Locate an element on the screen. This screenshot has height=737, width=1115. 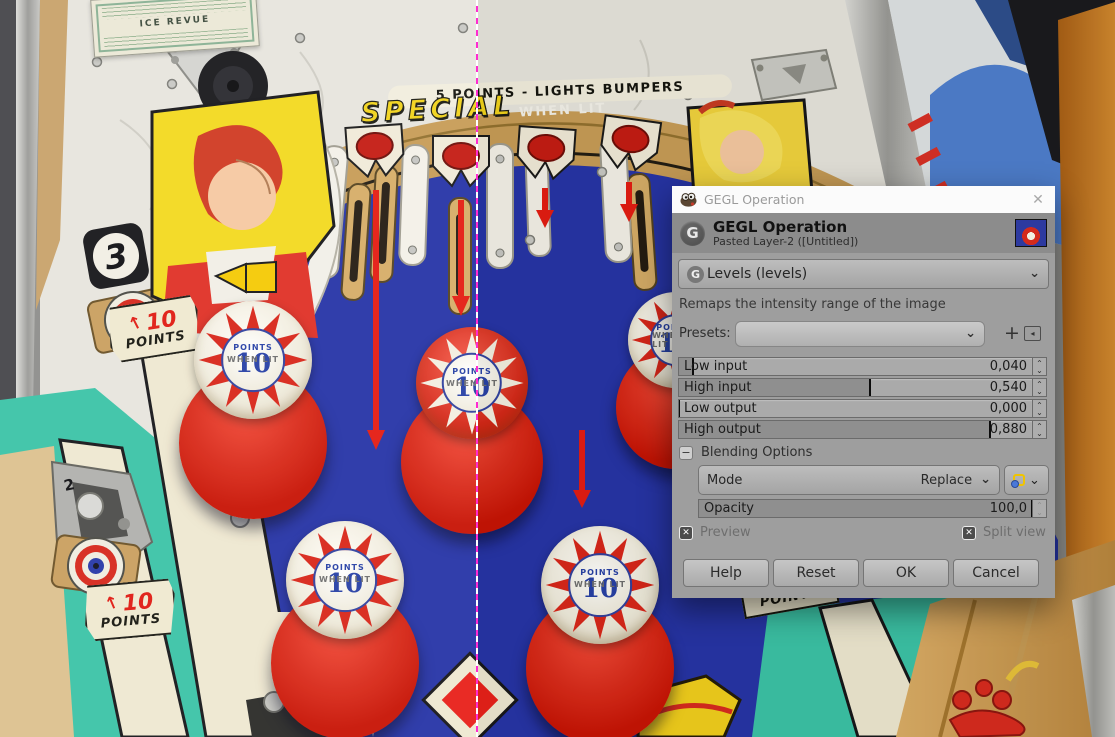
slider-value: 0,880 is located at coordinates (1008, 429).